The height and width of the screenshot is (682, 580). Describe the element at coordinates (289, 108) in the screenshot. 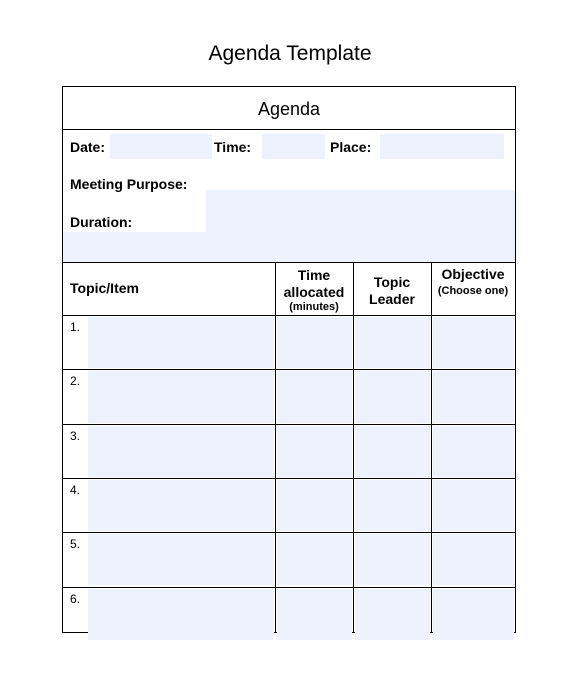

I see `form-header: Agenda` at that location.